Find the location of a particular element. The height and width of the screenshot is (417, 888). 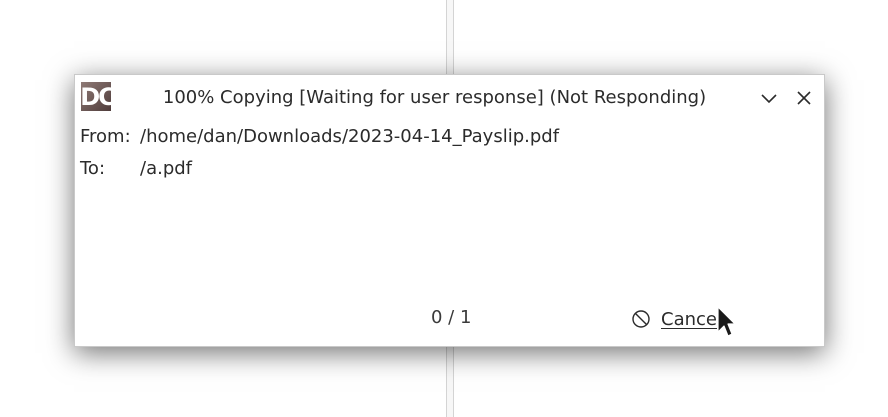

cancel-icon is located at coordinates (641, 319).